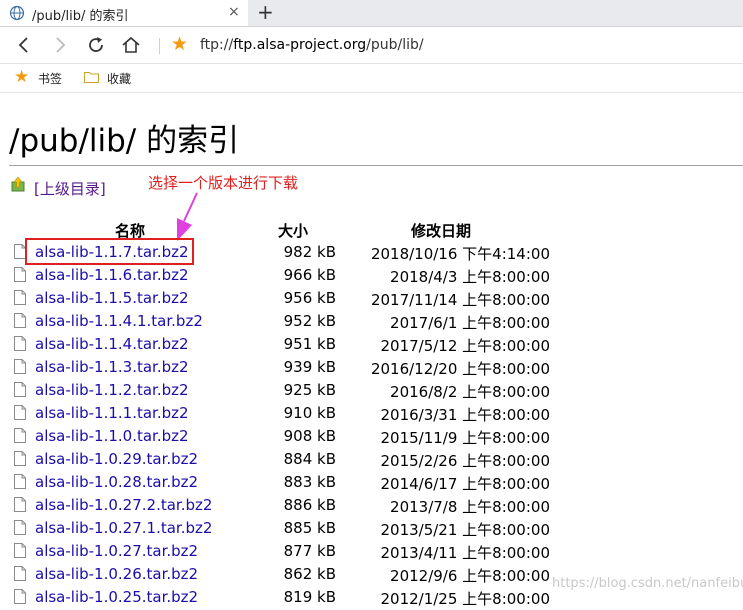 The width and height of the screenshot is (743, 610). I want to click on address-bar: ftp://ftp.alsa-project.org/pub/lib/, so click(312, 45).